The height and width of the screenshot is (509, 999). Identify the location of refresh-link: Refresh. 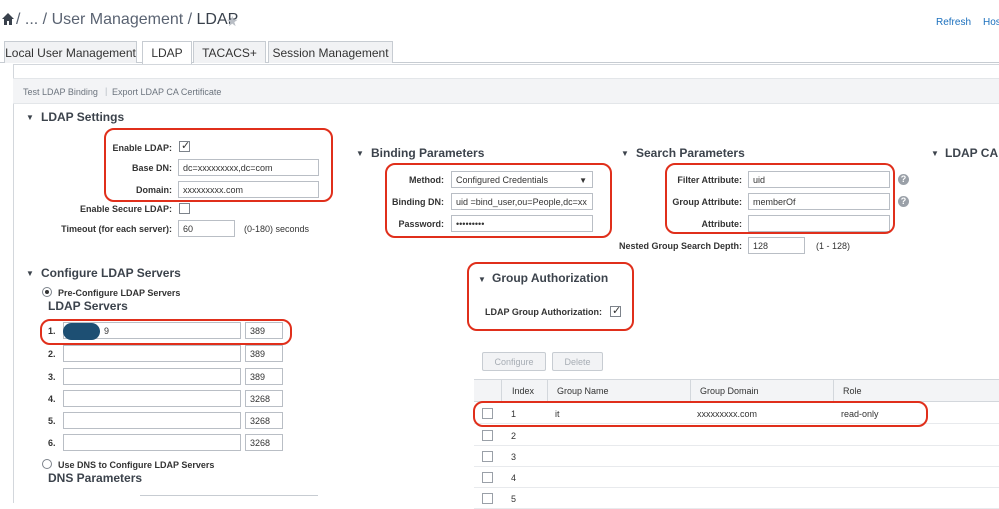
(953, 22).